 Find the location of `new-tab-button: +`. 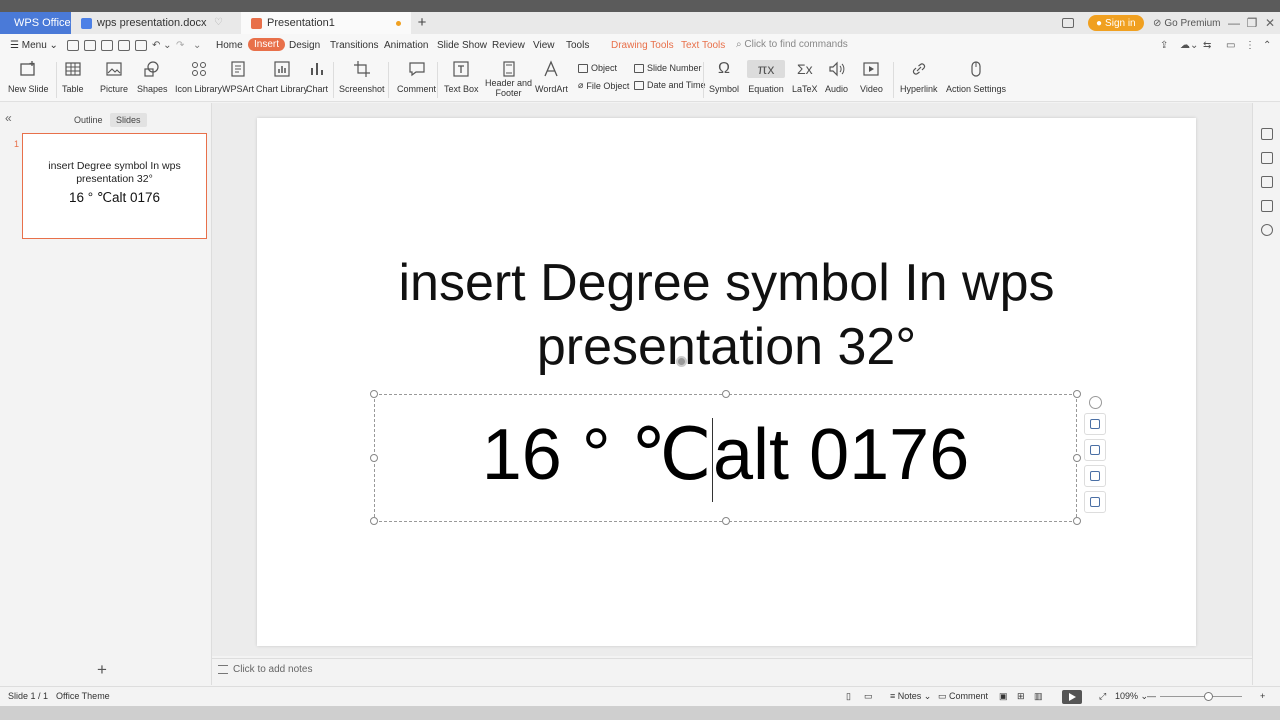

new-tab-button: + is located at coordinates (422, 23).